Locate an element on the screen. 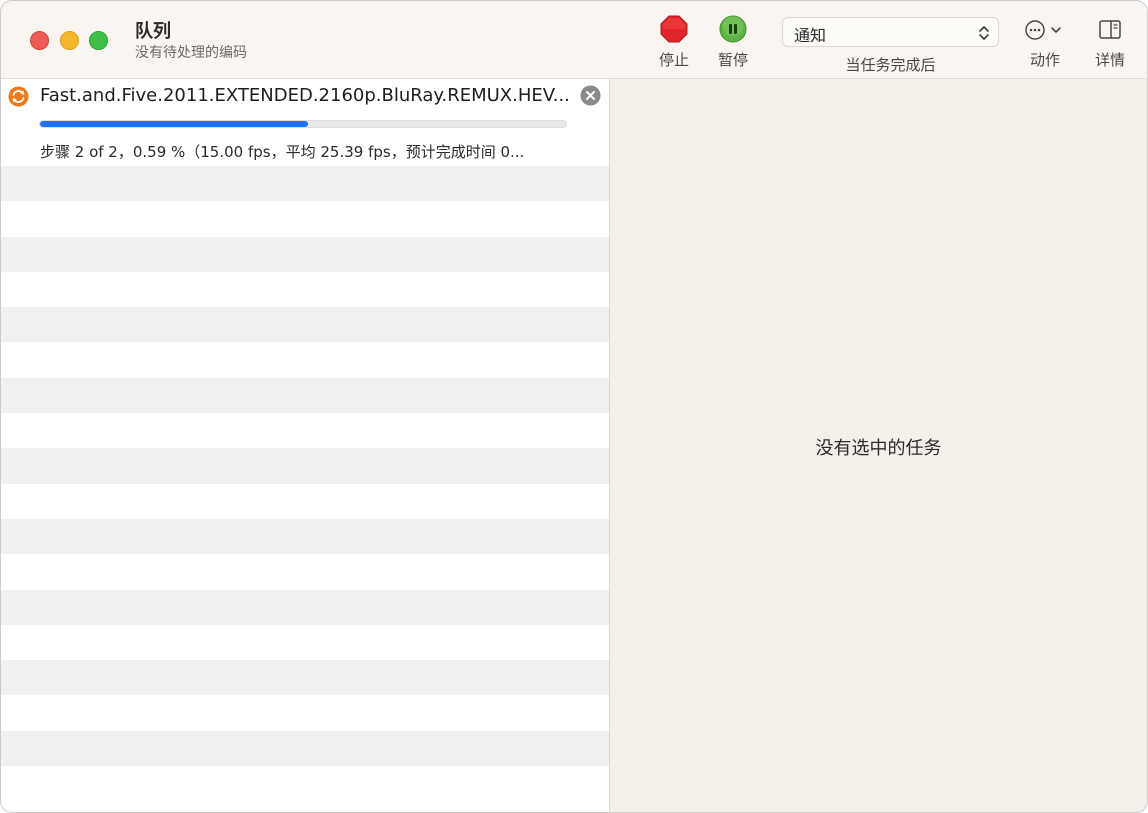 The image size is (1148, 813). details-button: 详情 is located at coordinates (1110, 42).